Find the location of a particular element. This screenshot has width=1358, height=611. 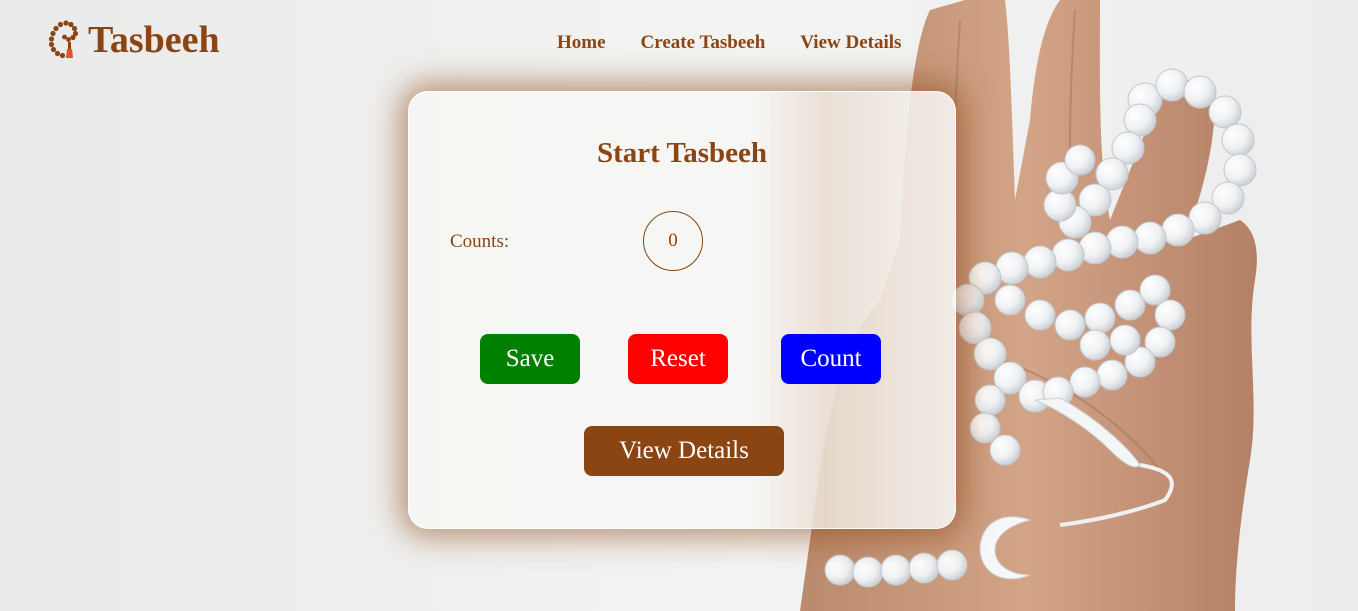

count-display: 0 is located at coordinates (673, 241).